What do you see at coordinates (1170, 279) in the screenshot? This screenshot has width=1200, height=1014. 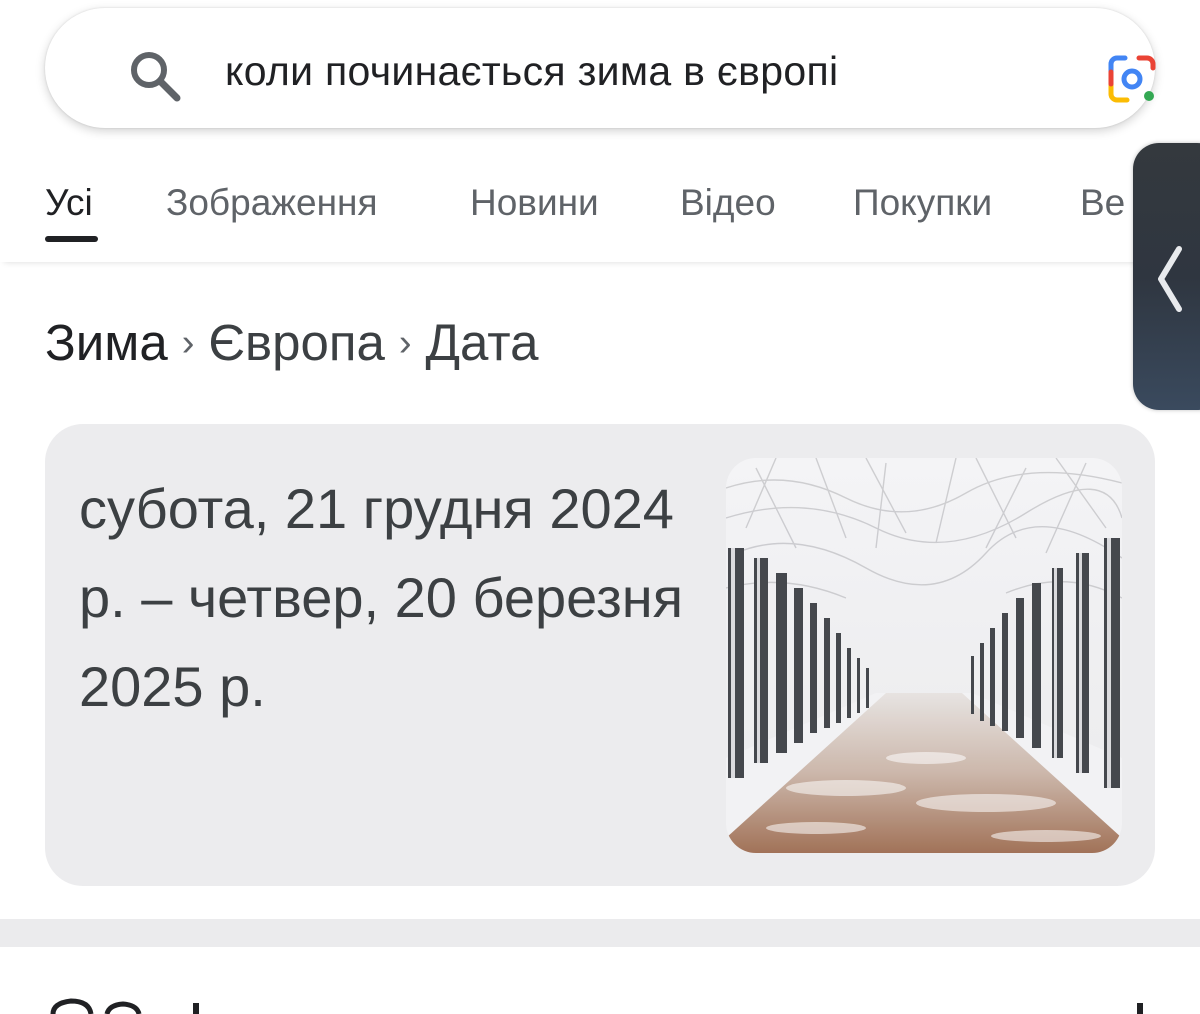 I see `chevron-left-icon` at bounding box center [1170, 279].